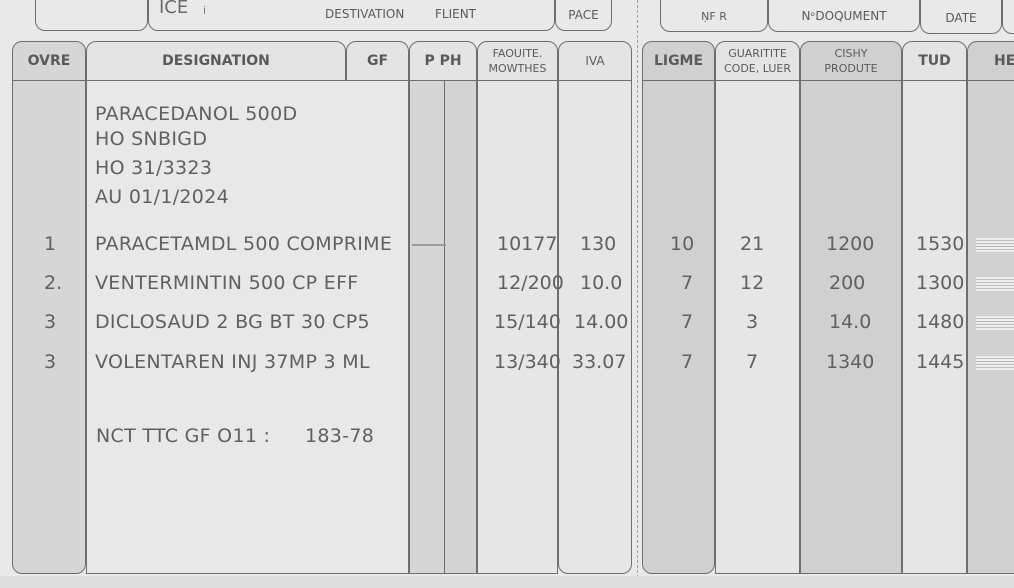 Image resolution: width=1014 pixels, height=588 pixels. Describe the element at coordinates (227, 283) in the screenshot. I see `row-designation: VENTERMINTIN 500 CP EFF` at that location.